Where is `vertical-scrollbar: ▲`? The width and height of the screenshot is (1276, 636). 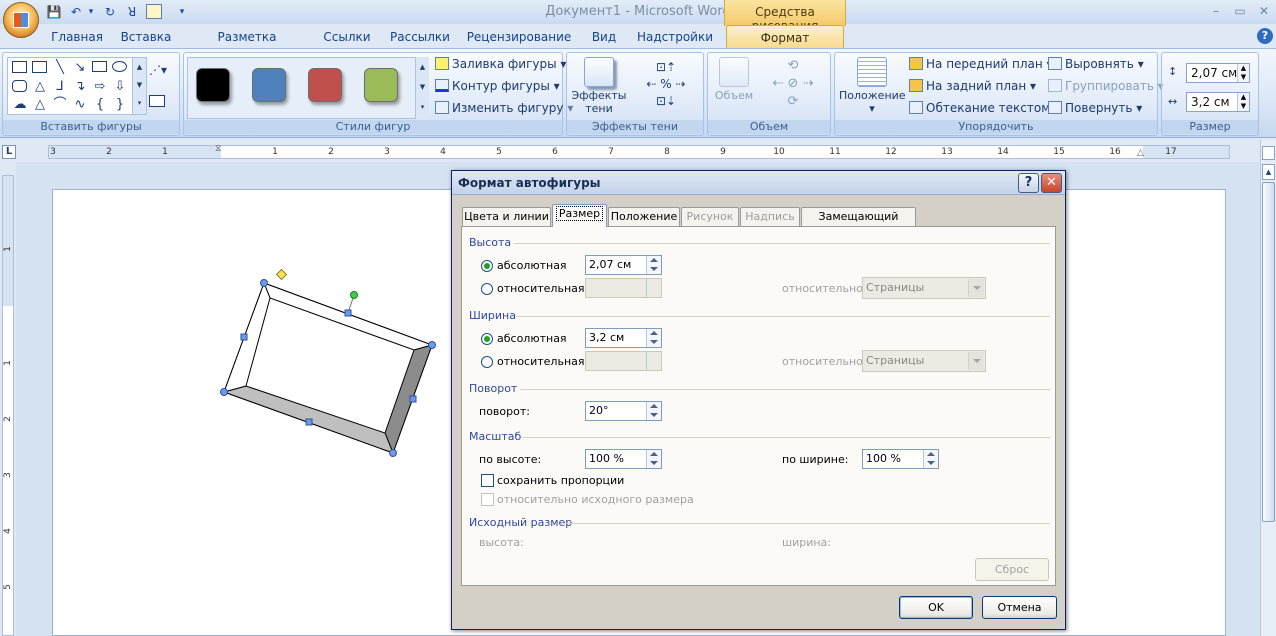 vertical-scrollbar: ▲ is located at coordinates (1268, 388).